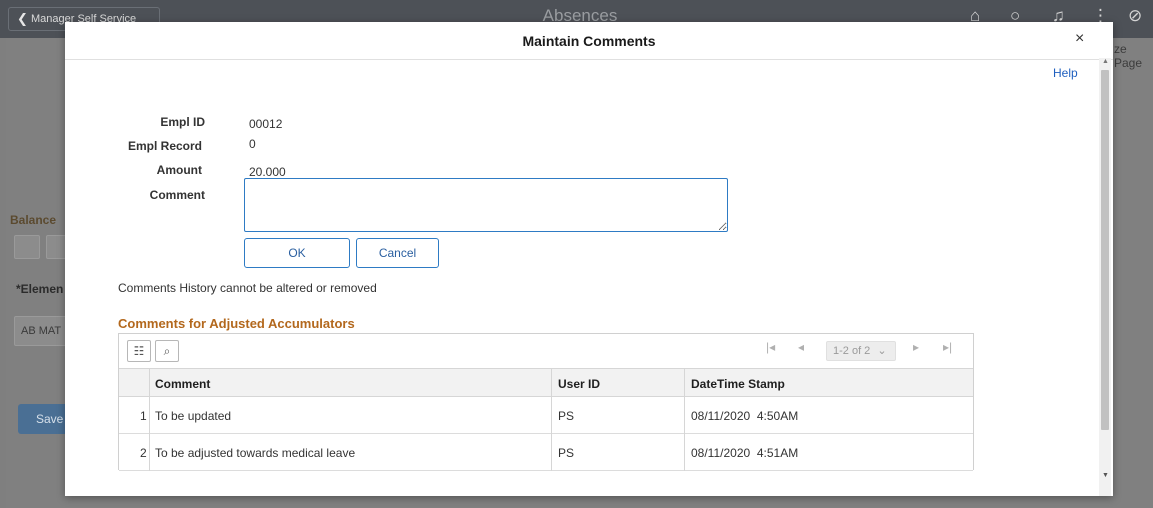  What do you see at coordinates (297, 253) in the screenshot?
I see `ok-button: OK` at bounding box center [297, 253].